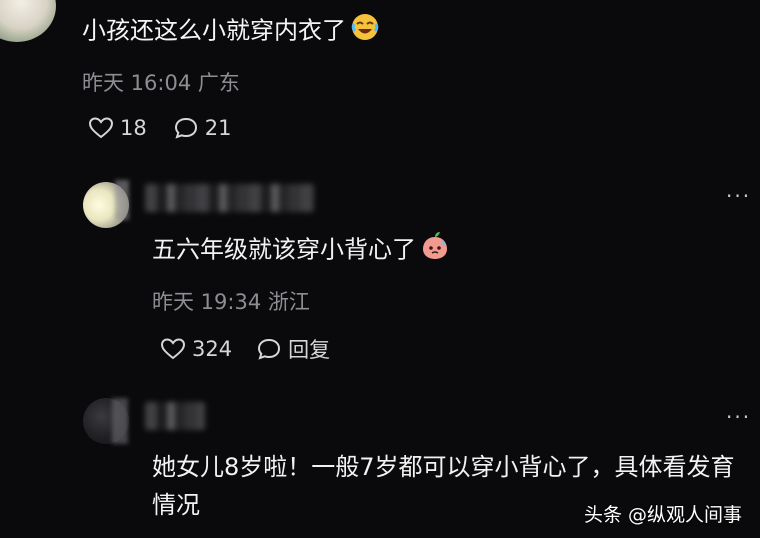 Image resolution: width=760 pixels, height=538 pixels. I want to click on like-button: 18, so click(117, 128).